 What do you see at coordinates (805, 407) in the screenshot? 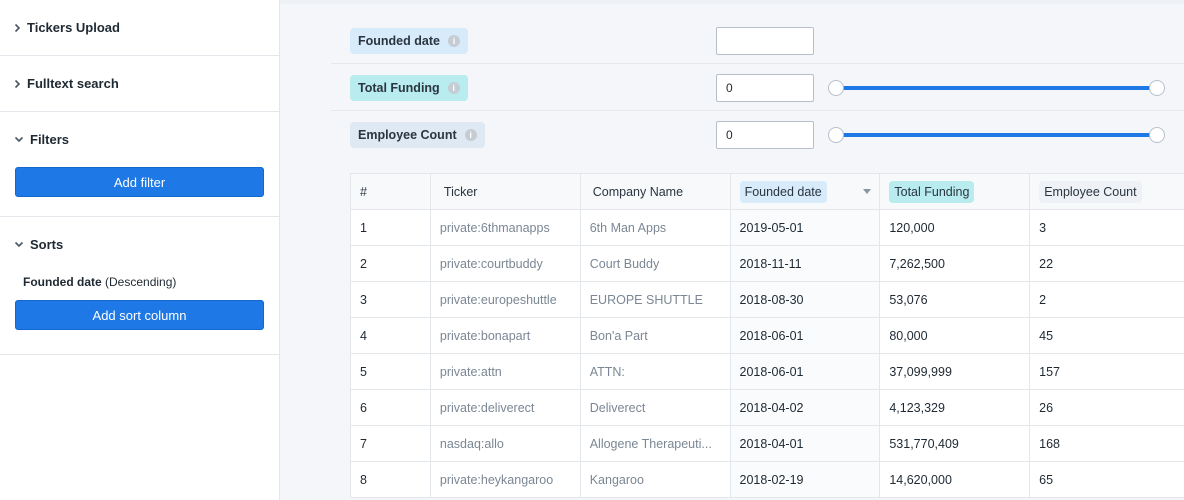
I see `cell-founded-date: 2018-04-02` at bounding box center [805, 407].